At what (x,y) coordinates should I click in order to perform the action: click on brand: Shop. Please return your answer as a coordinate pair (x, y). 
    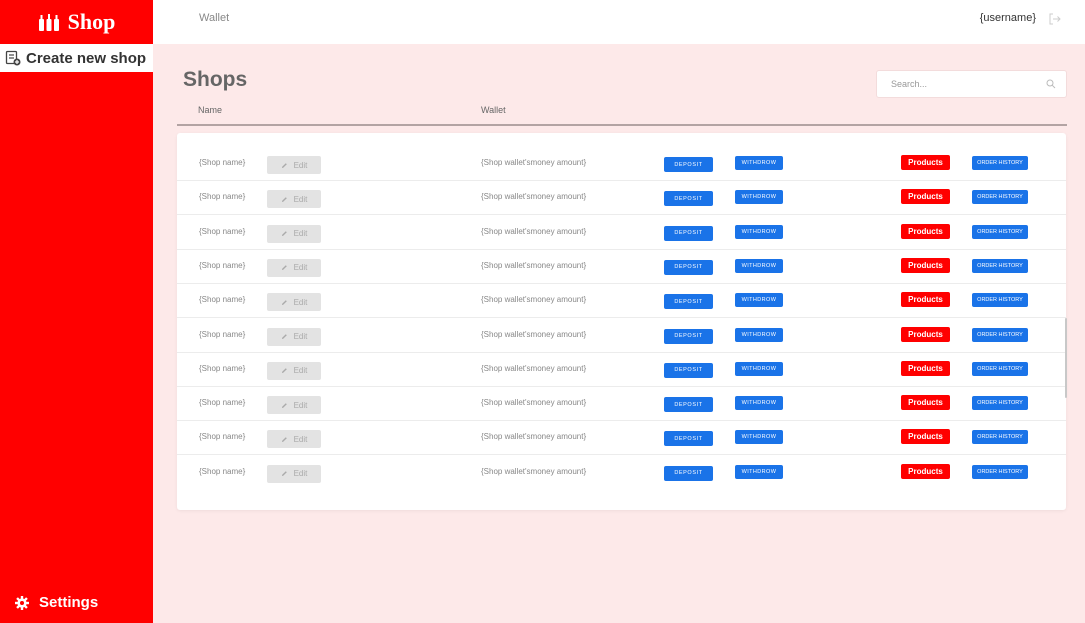
    Looking at the image, I should click on (76, 22).